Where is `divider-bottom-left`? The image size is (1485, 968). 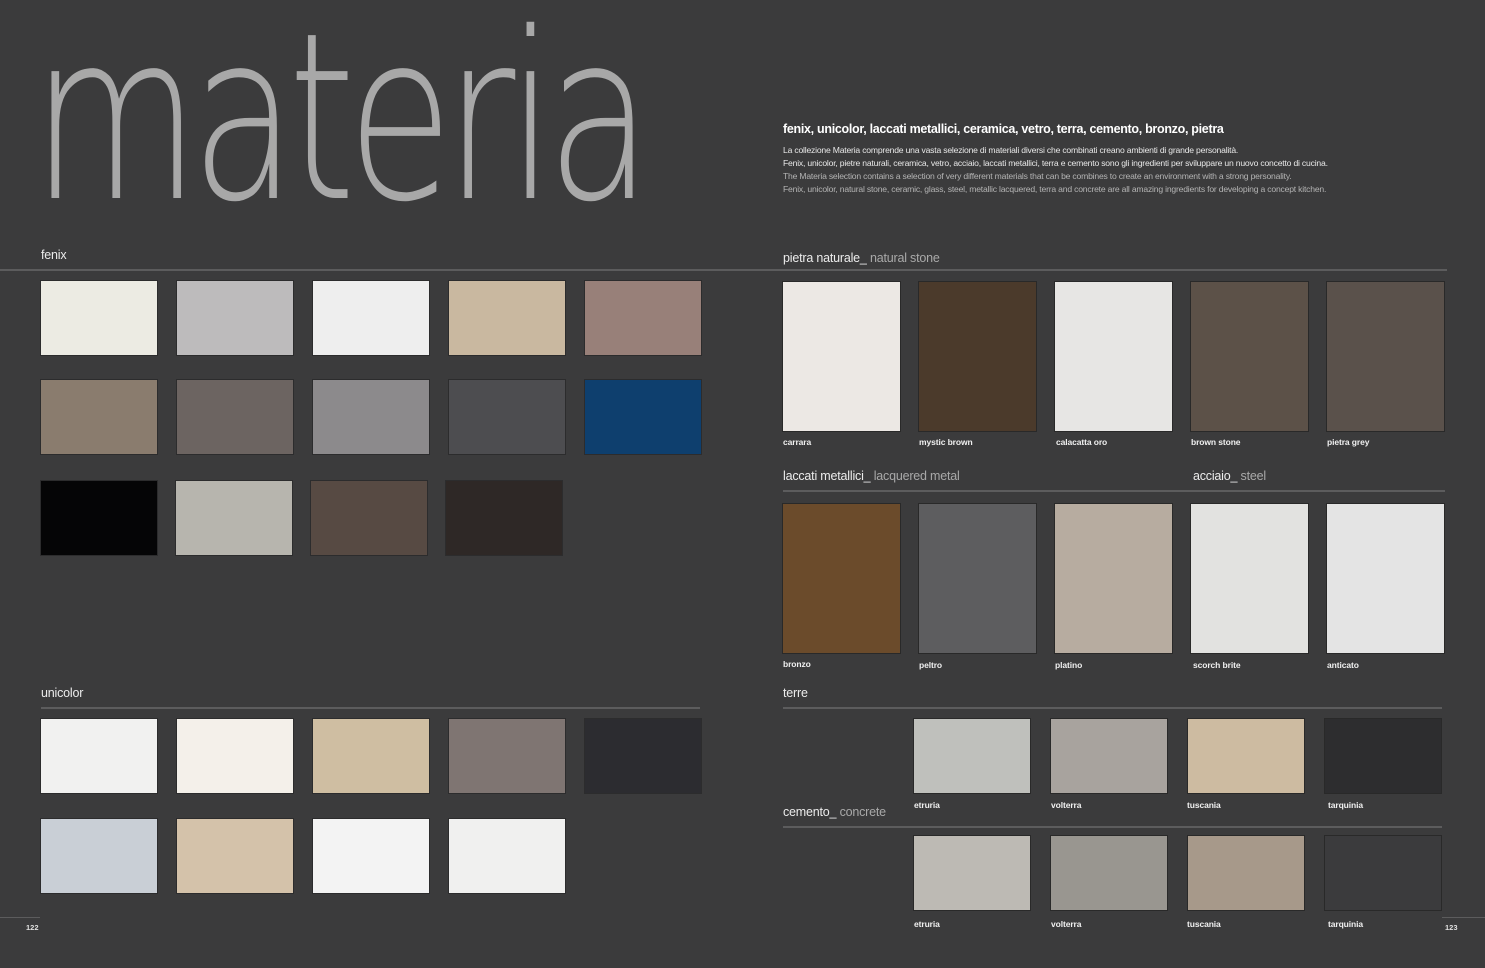
divider-bottom-left is located at coordinates (20, 917).